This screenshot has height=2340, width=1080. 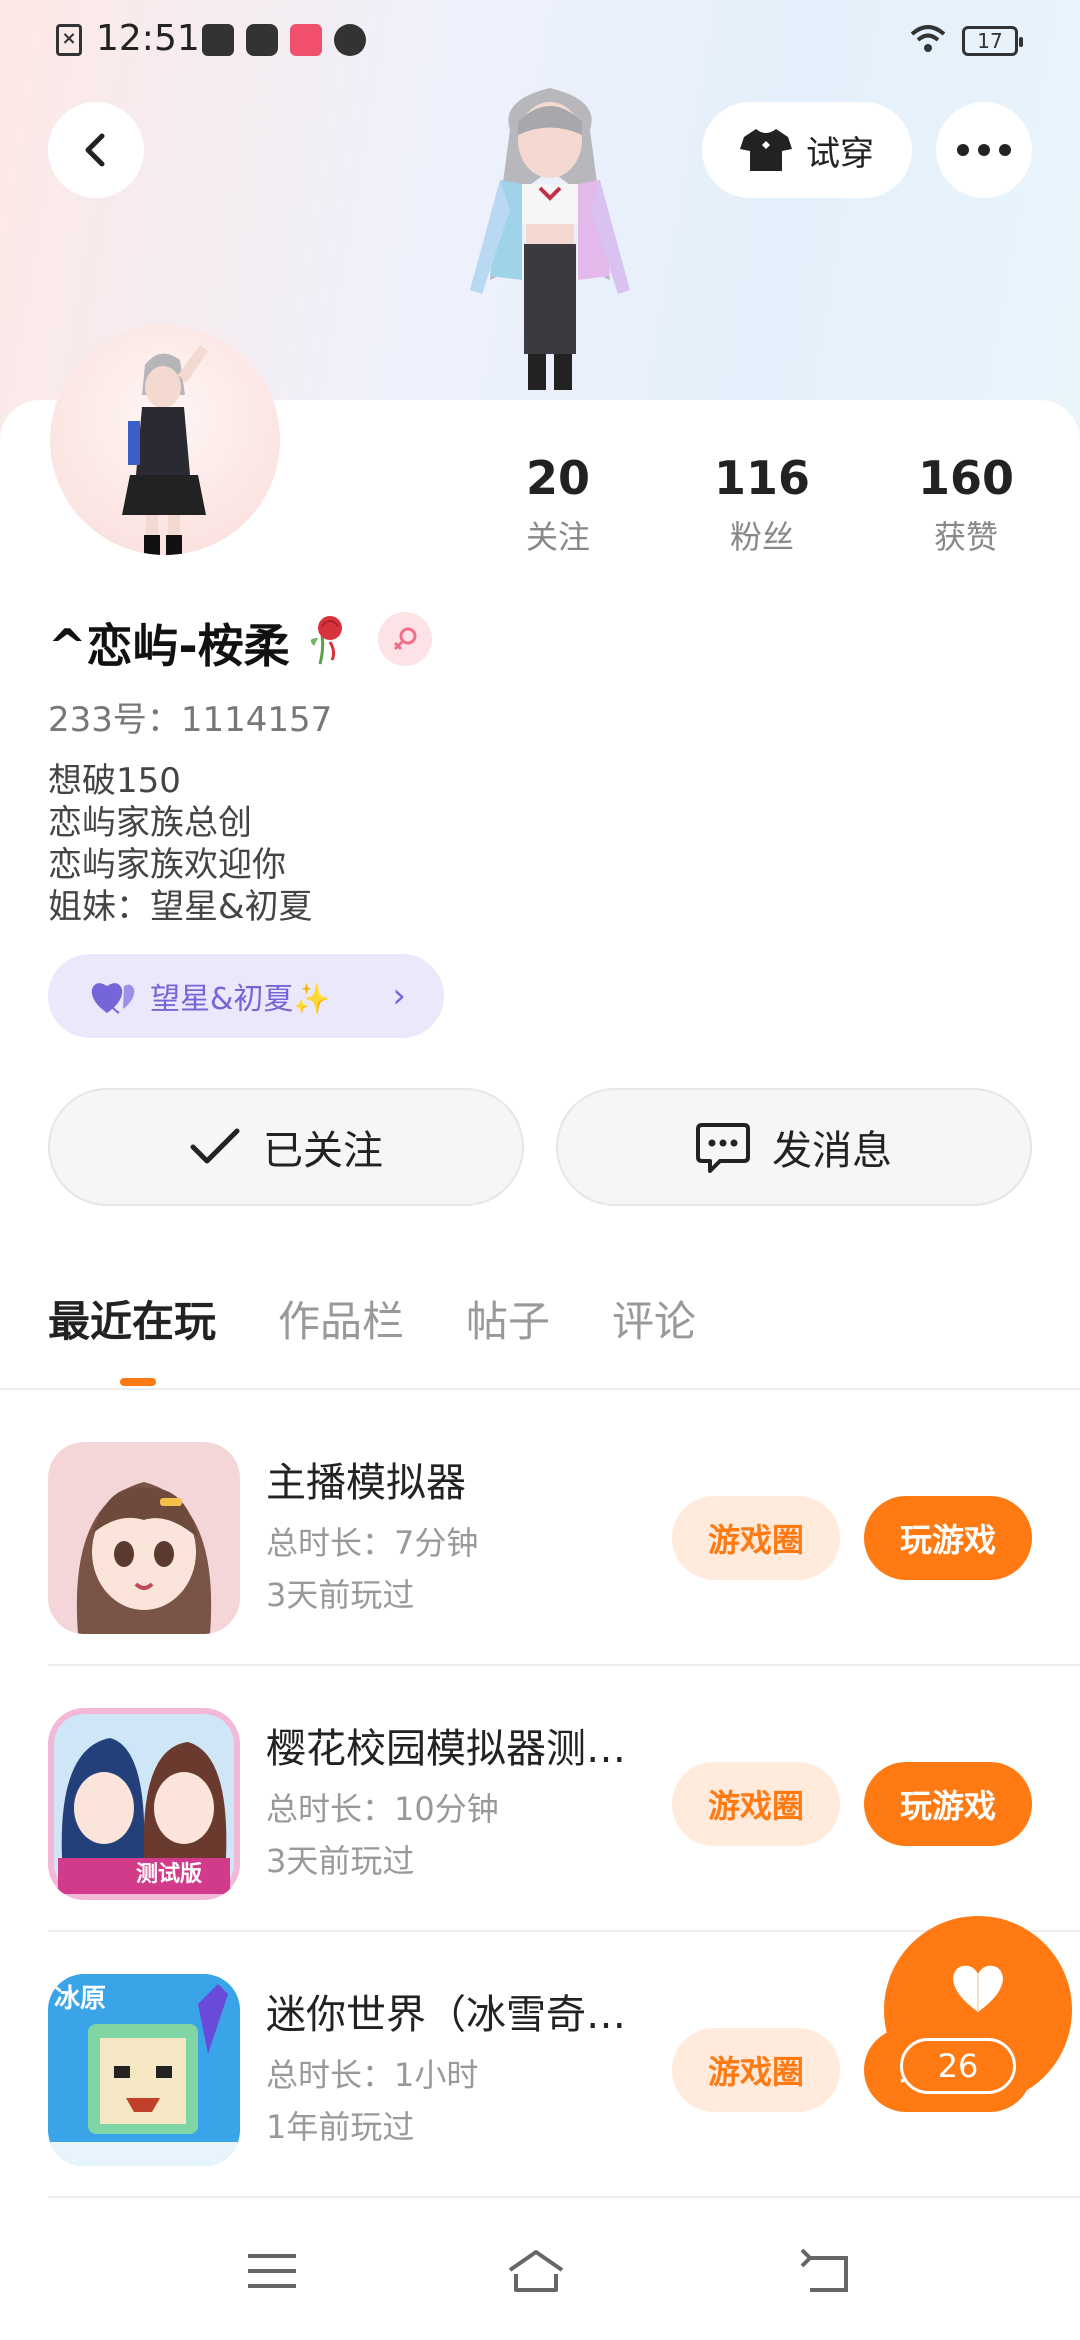 What do you see at coordinates (215, 1146) in the screenshot?
I see `checkmark-icon` at bounding box center [215, 1146].